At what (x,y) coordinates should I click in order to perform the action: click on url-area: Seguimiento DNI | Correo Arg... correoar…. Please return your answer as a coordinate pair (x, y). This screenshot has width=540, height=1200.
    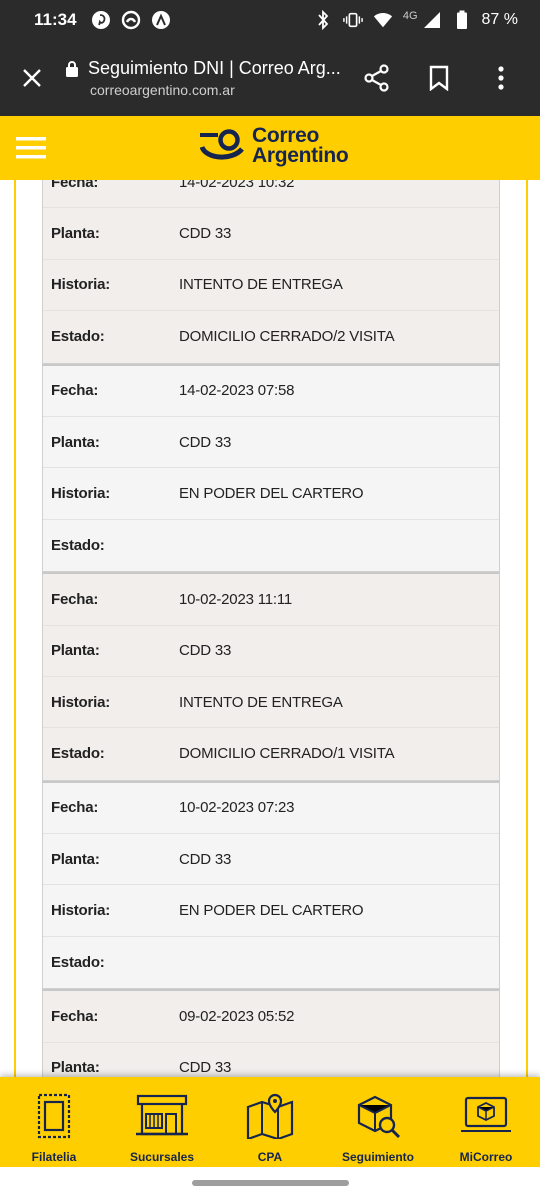
    Looking at the image, I should click on (205, 78).